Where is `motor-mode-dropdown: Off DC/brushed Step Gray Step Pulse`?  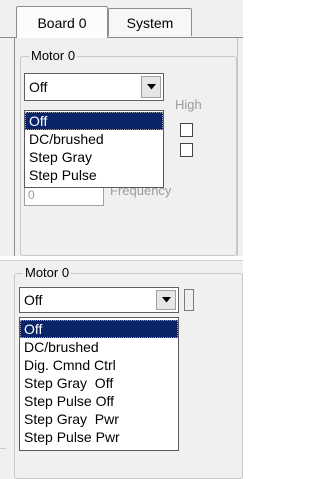
motor-mode-dropdown: Off DC/brushed Step Gray Step Pulse is located at coordinates (94, 149).